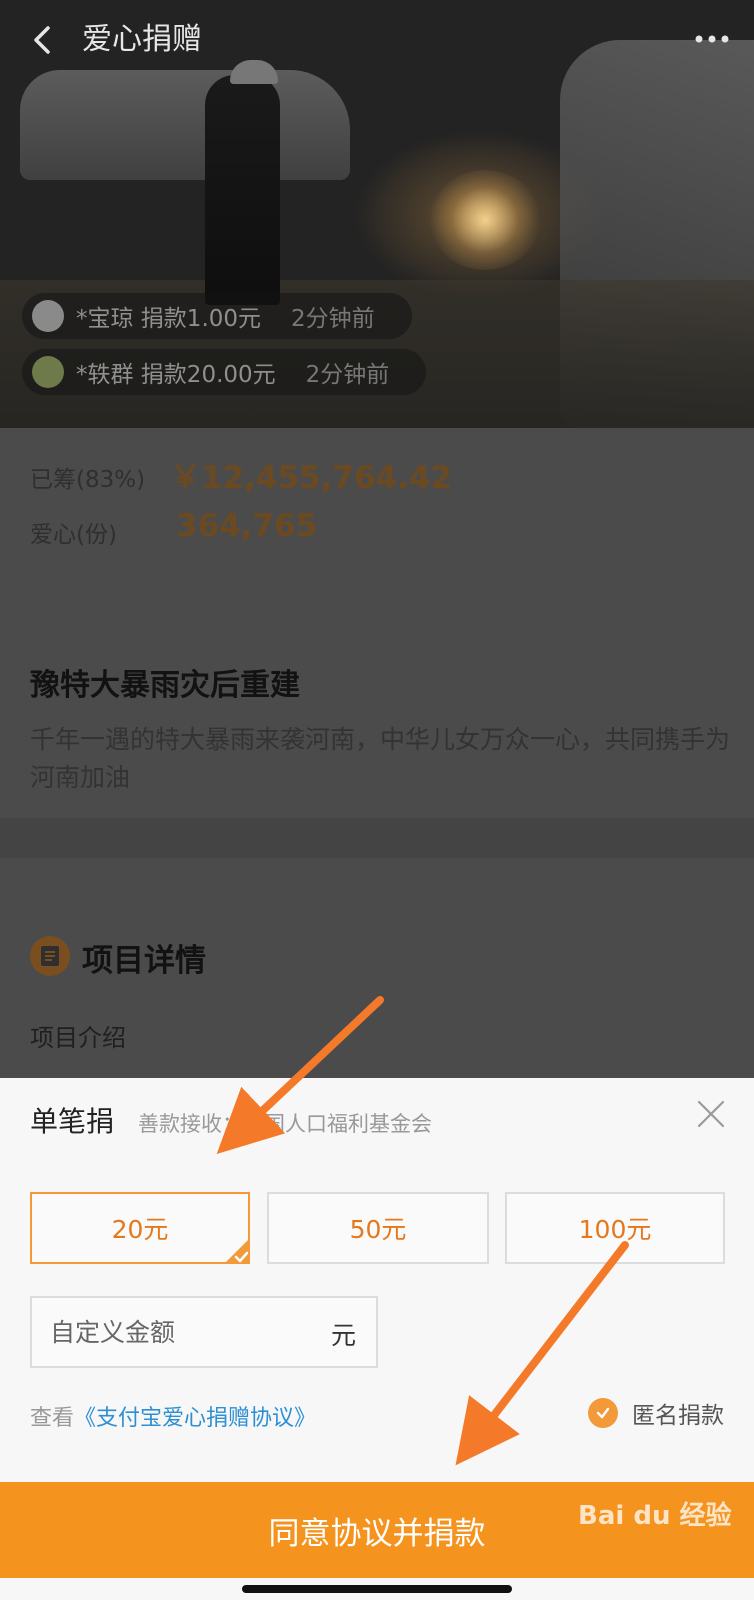  I want to click on agreement-row: 查看《支付宝爱心捐赠协议》, so click(173, 1416).